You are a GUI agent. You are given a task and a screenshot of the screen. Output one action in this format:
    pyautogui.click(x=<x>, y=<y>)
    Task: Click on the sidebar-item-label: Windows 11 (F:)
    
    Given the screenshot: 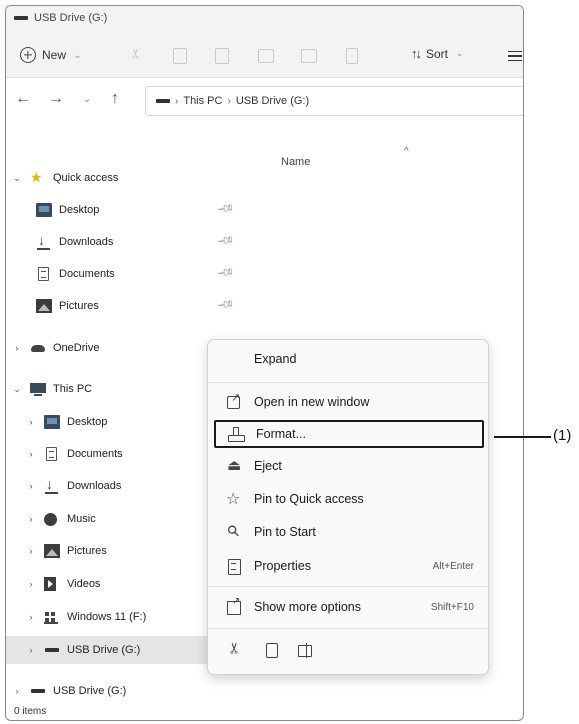 What is the action you would take?
    pyautogui.click(x=107, y=617)
    